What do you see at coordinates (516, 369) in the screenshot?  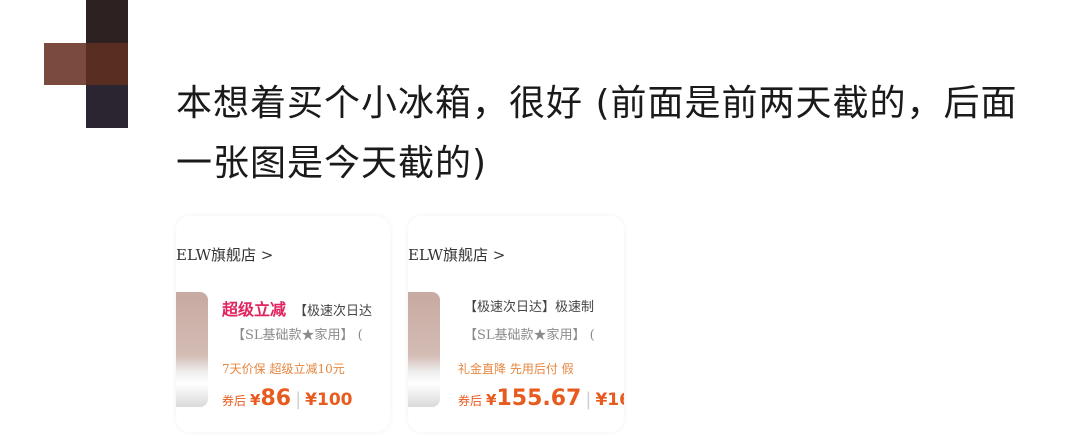 I see `promo-tags: 礼金直降 先用后付 假` at bounding box center [516, 369].